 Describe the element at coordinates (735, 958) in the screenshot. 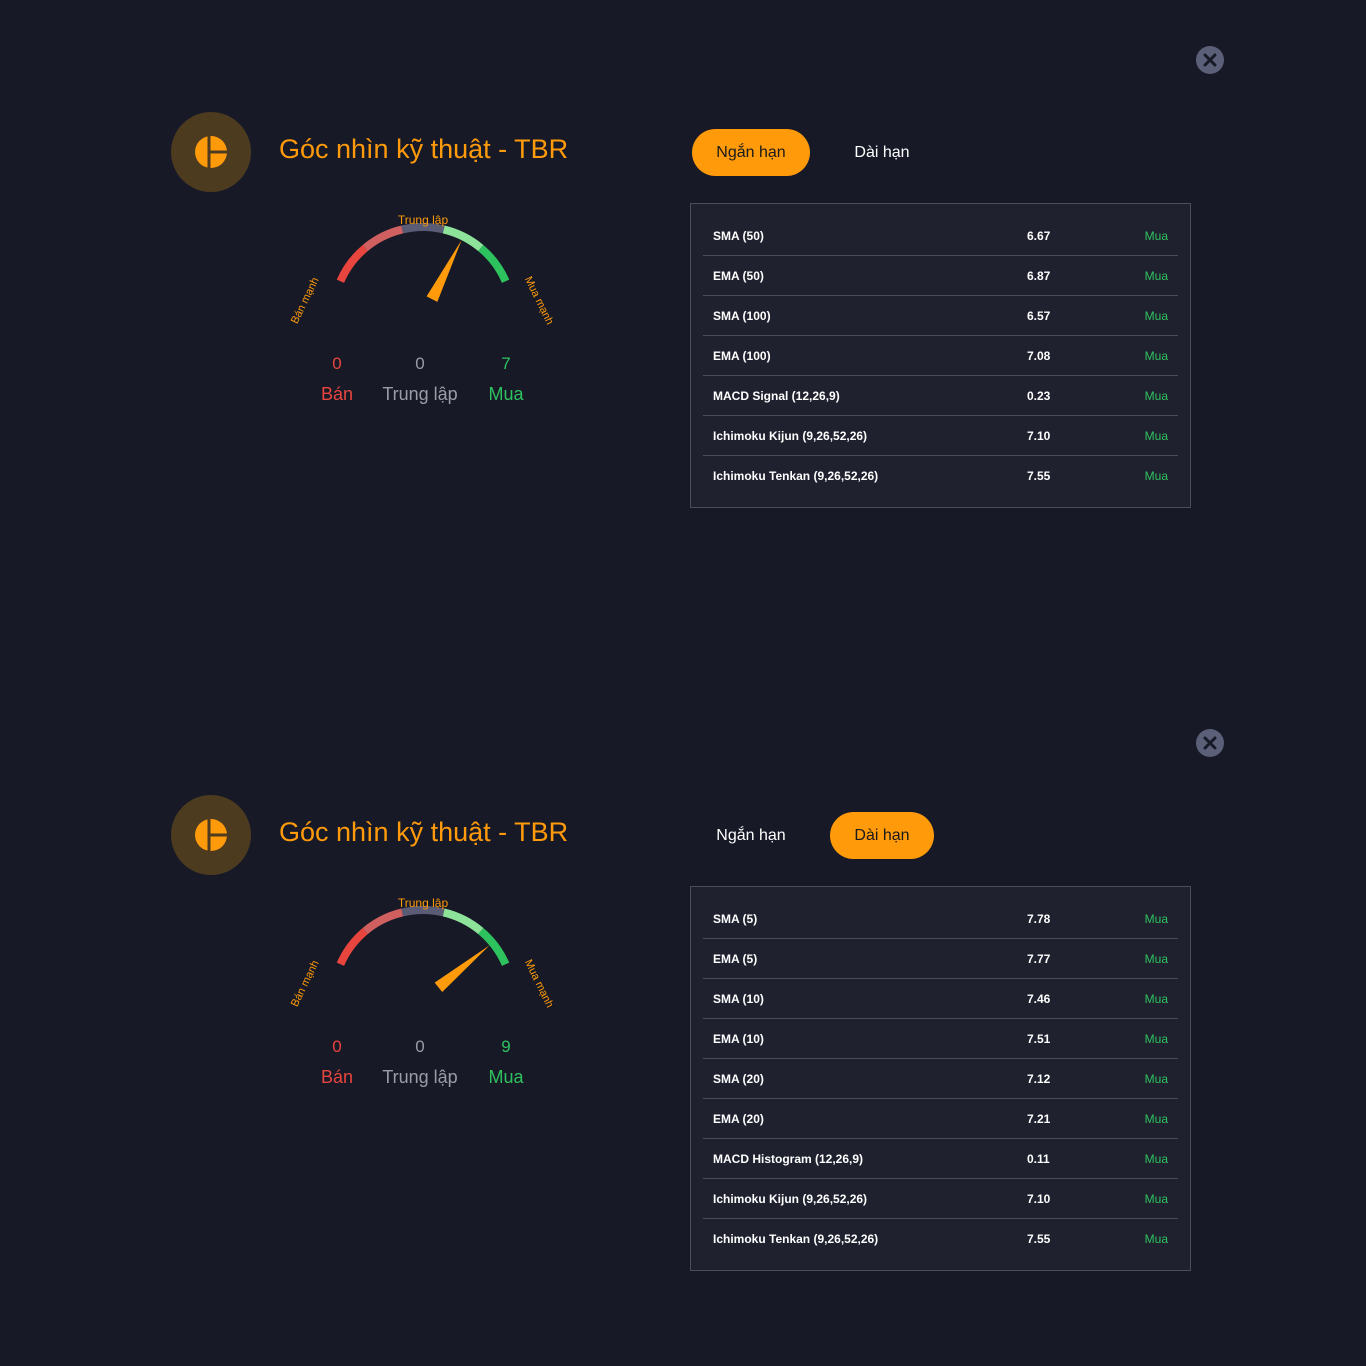

I see `indicator-name: EMA (5)` at that location.